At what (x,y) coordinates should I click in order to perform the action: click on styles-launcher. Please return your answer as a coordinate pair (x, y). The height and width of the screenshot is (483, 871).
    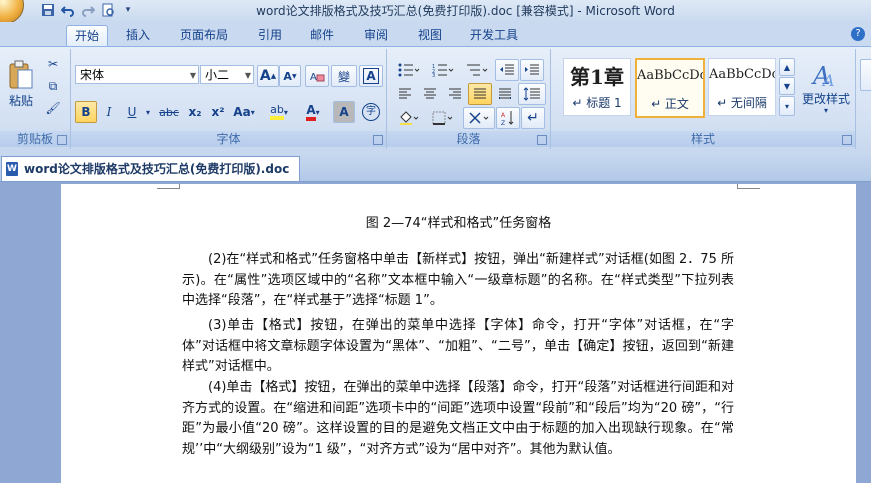
    Looking at the image, I should click on (847, 140).